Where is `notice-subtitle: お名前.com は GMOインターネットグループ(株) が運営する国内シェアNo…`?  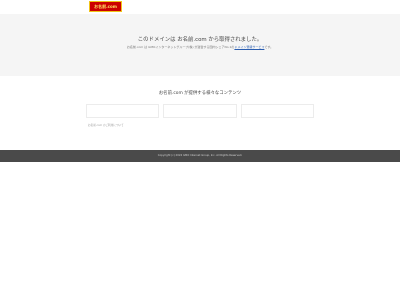 notice-subtitle: お名前.com は GMOインターネットグループ(株) が運営する国内シェアNo… is located at coordinates (200, 47).